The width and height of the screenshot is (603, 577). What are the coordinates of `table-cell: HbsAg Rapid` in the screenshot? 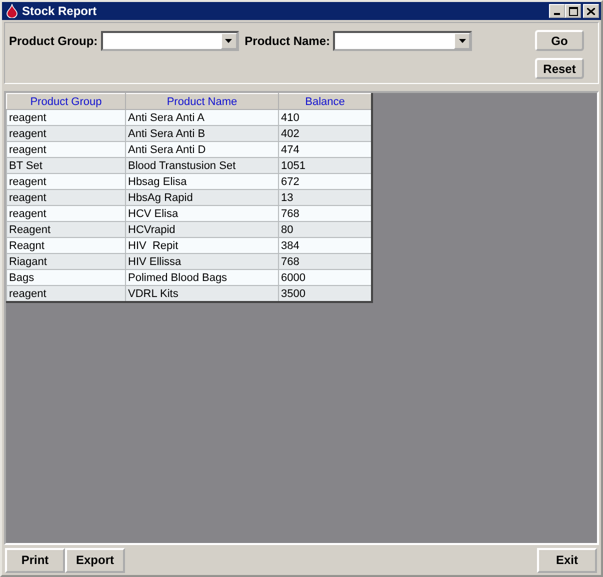 It's located at (202, 198).